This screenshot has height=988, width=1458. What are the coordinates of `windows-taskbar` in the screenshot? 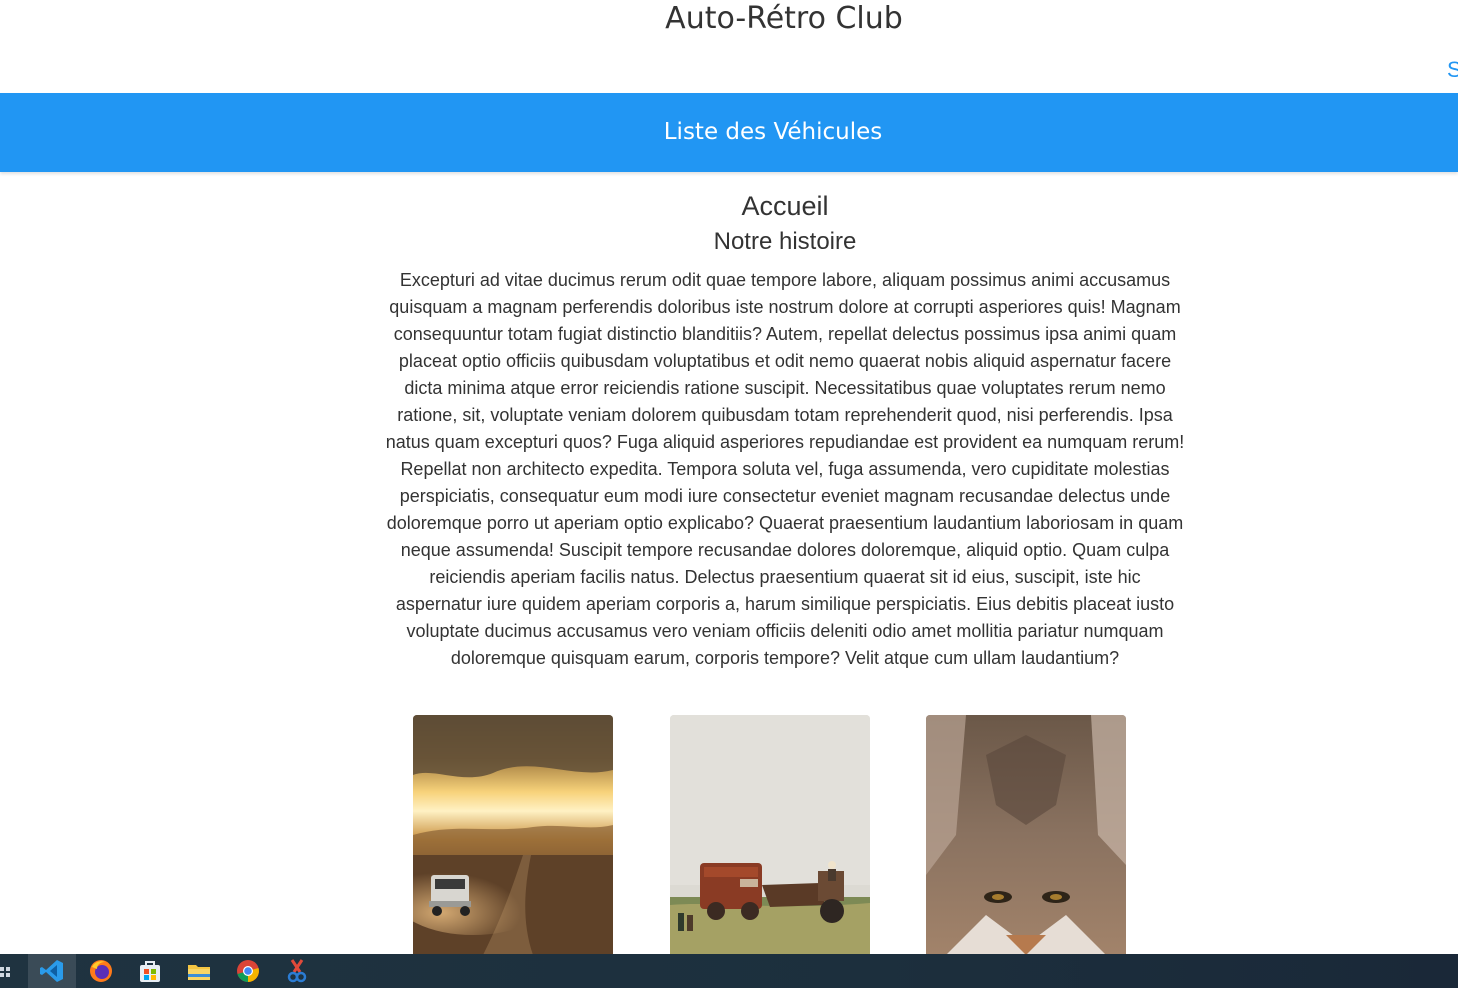 It's located at (729, 971).